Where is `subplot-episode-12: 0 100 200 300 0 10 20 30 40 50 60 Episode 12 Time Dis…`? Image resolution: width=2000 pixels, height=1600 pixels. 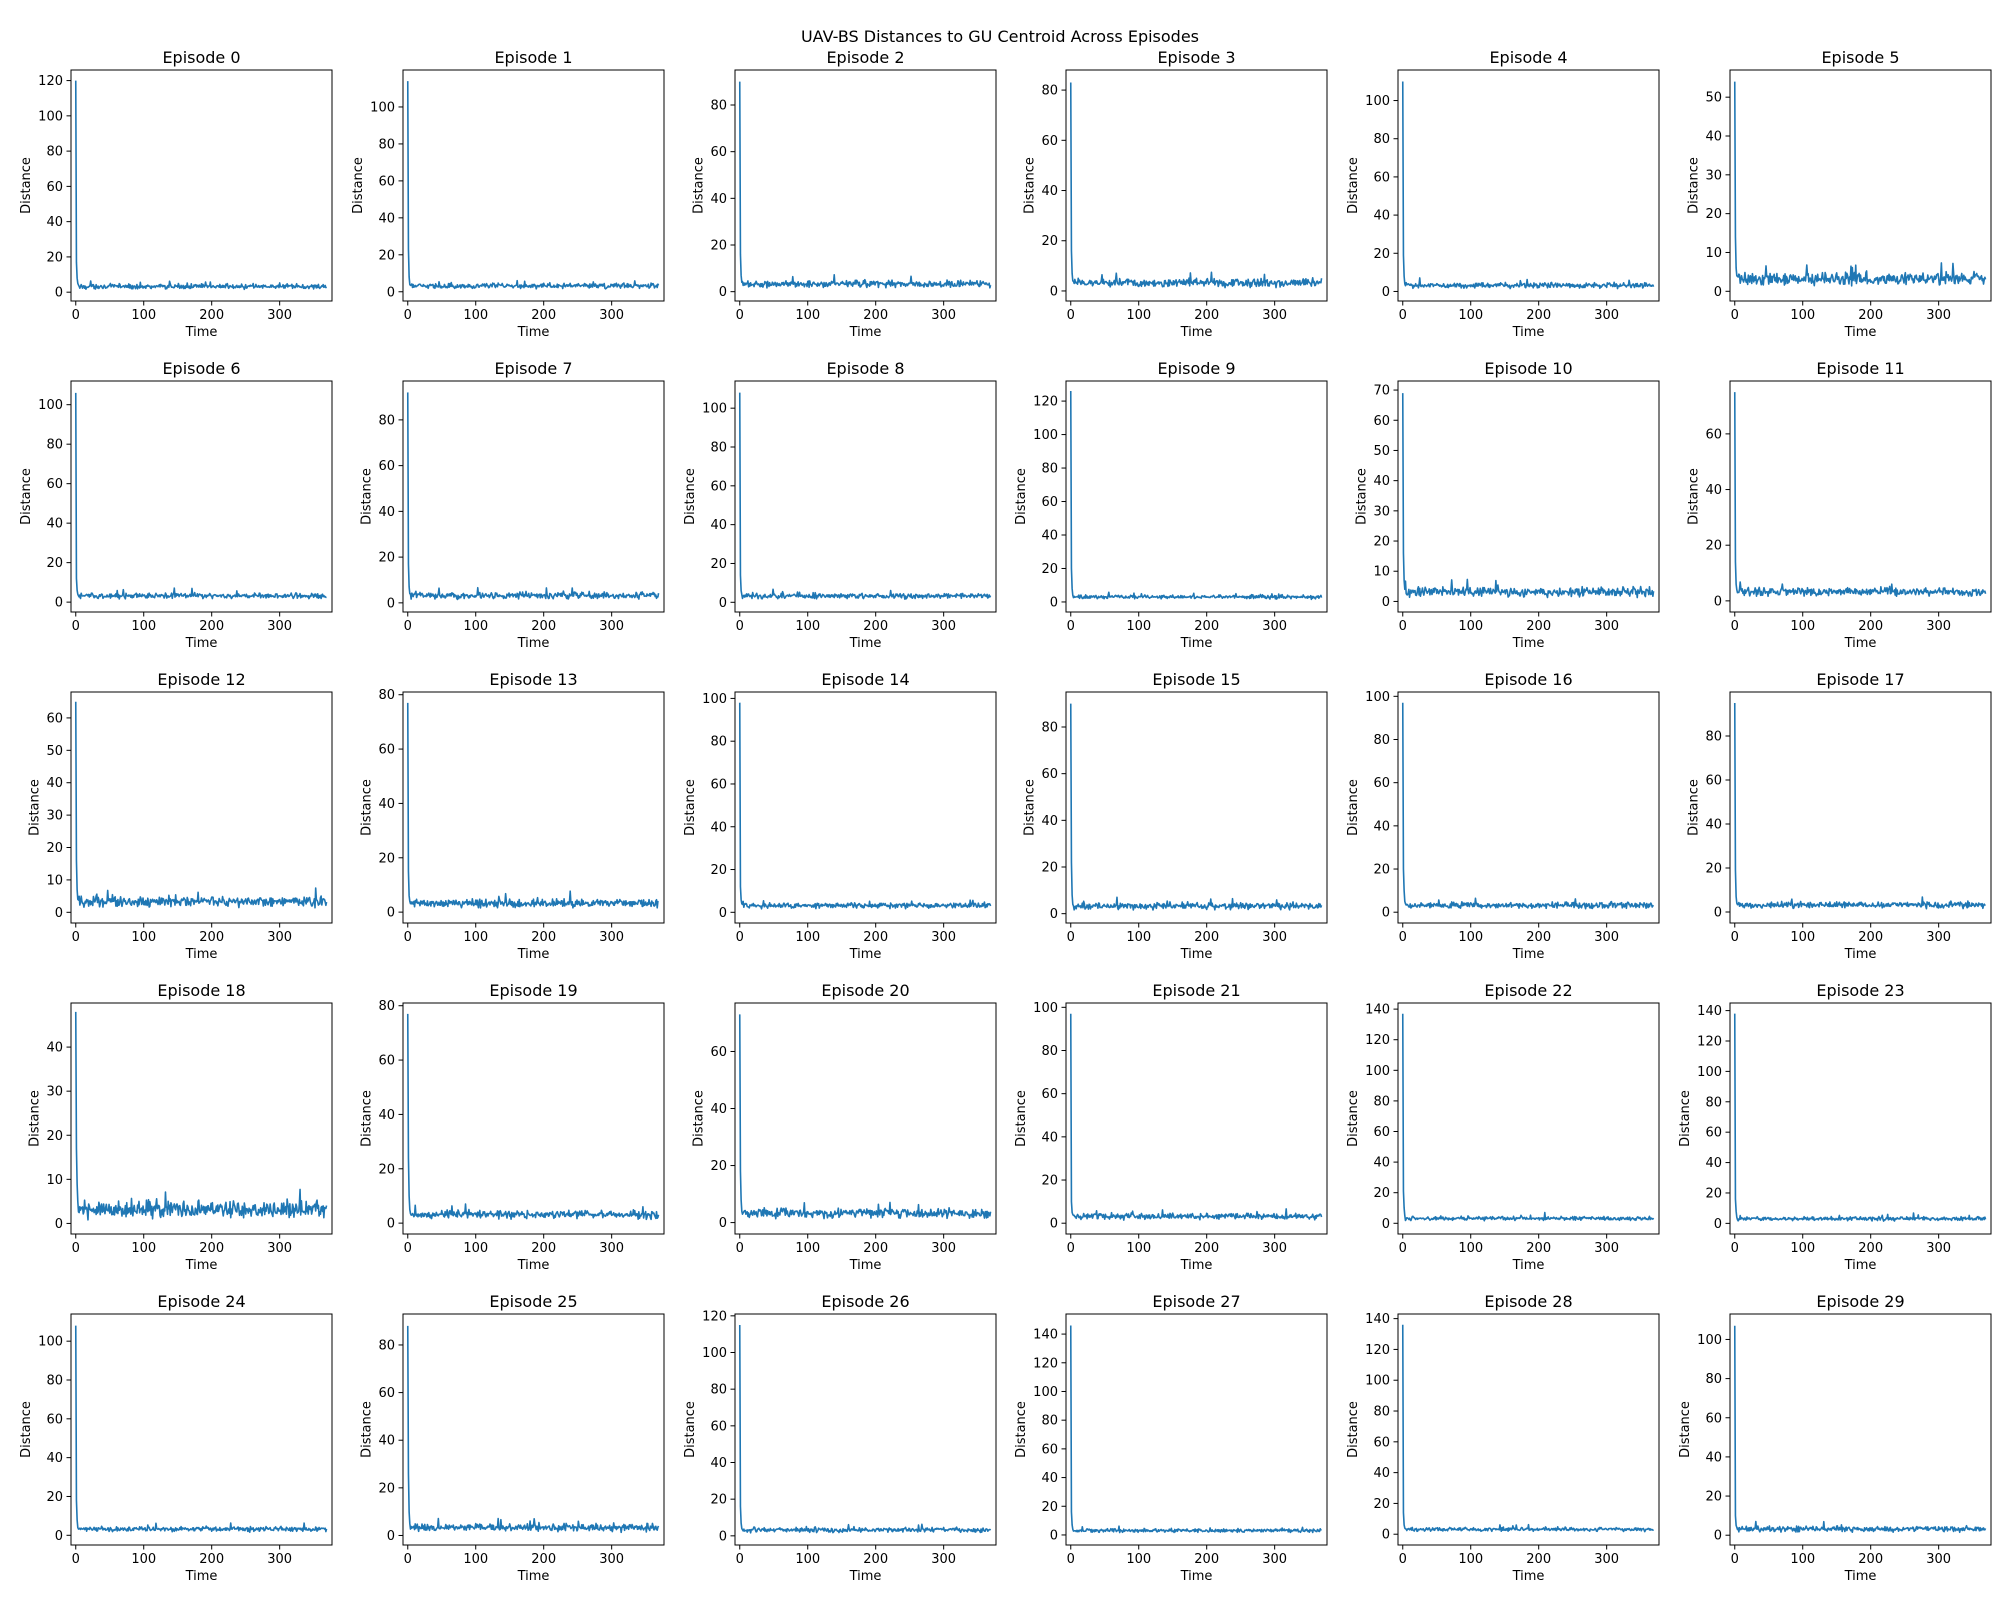
subplot-episode-12: 0 100 200 300 0 10 20 30 40 50 60 Episode 12 Time Dis… is located at coordinates (180, 816).